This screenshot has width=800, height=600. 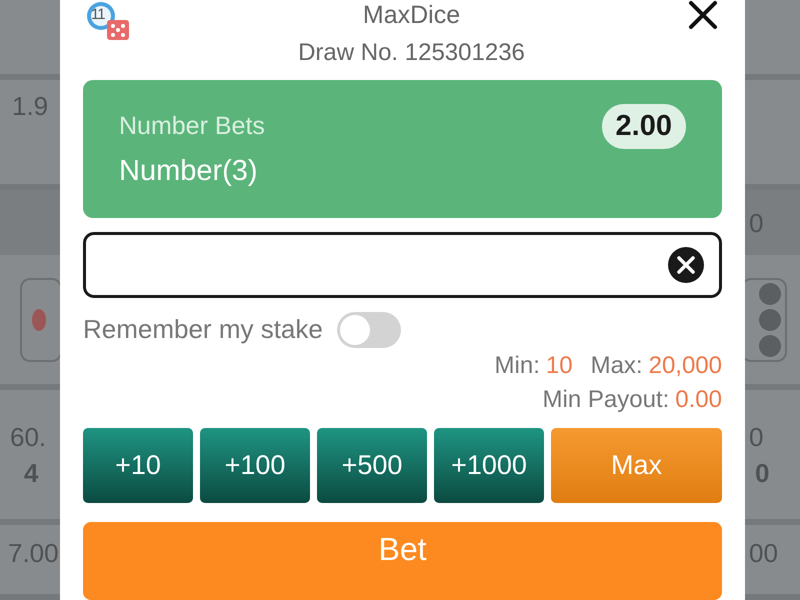 I want to click on odds-text: 00, so click(x=764, y=553).